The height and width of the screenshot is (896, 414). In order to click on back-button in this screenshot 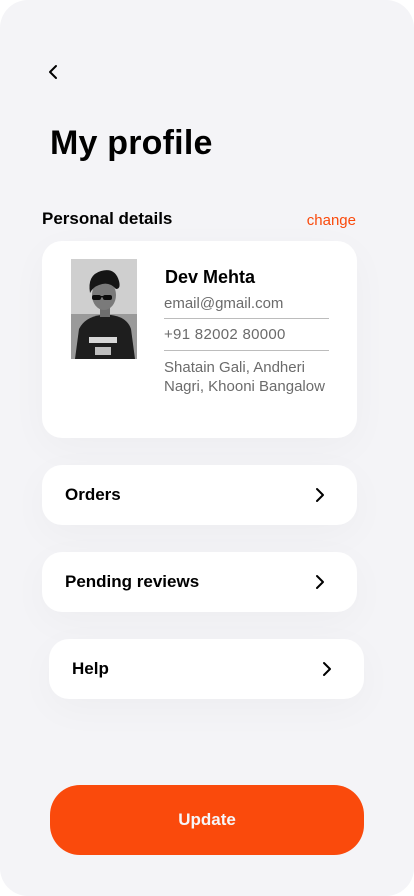, I will do `click(53, 72)`.